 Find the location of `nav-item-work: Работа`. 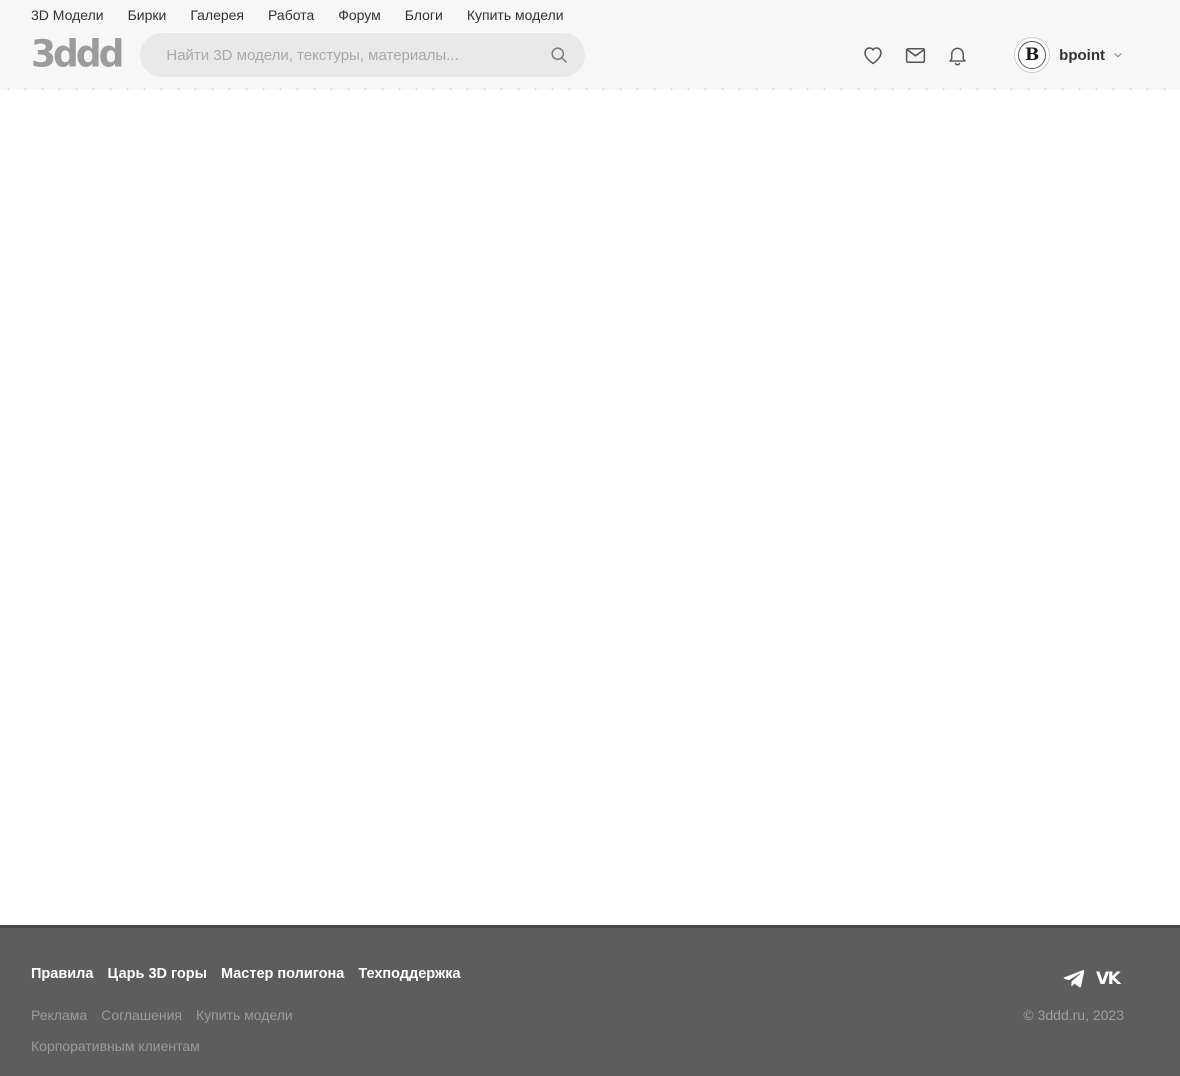

nav-item-work: Работа is located at coordinates (291, 15).